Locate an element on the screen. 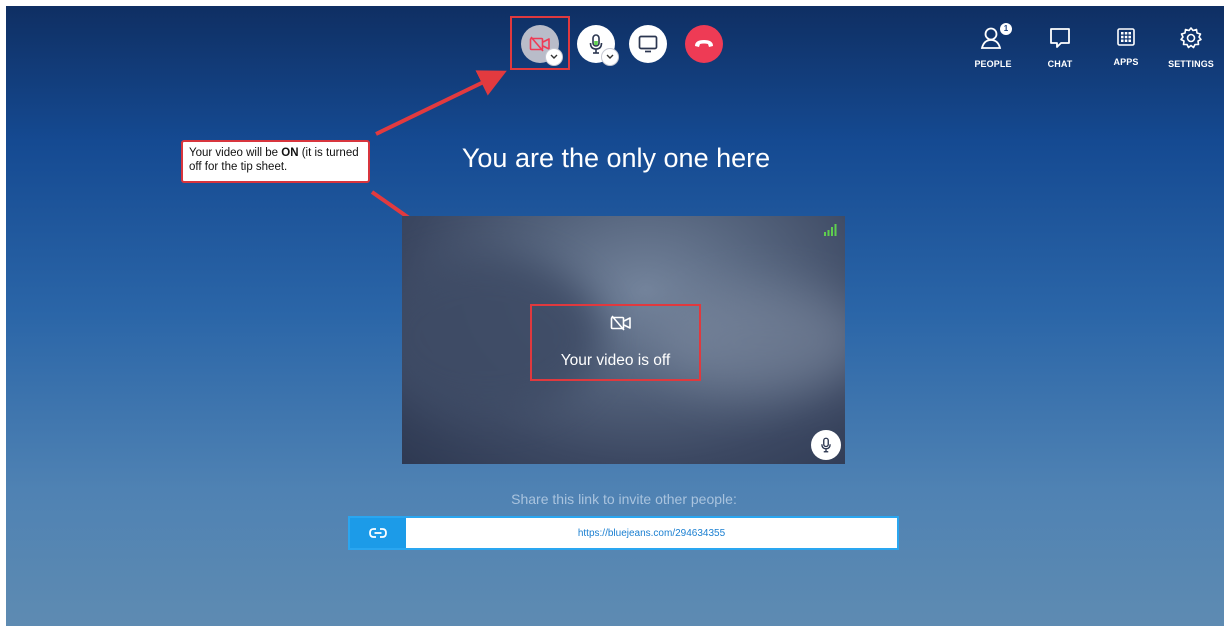 The height and width of the screenshot is (628, 1230). nav-apps-label: APPS is located at coordinates (1126, 62).